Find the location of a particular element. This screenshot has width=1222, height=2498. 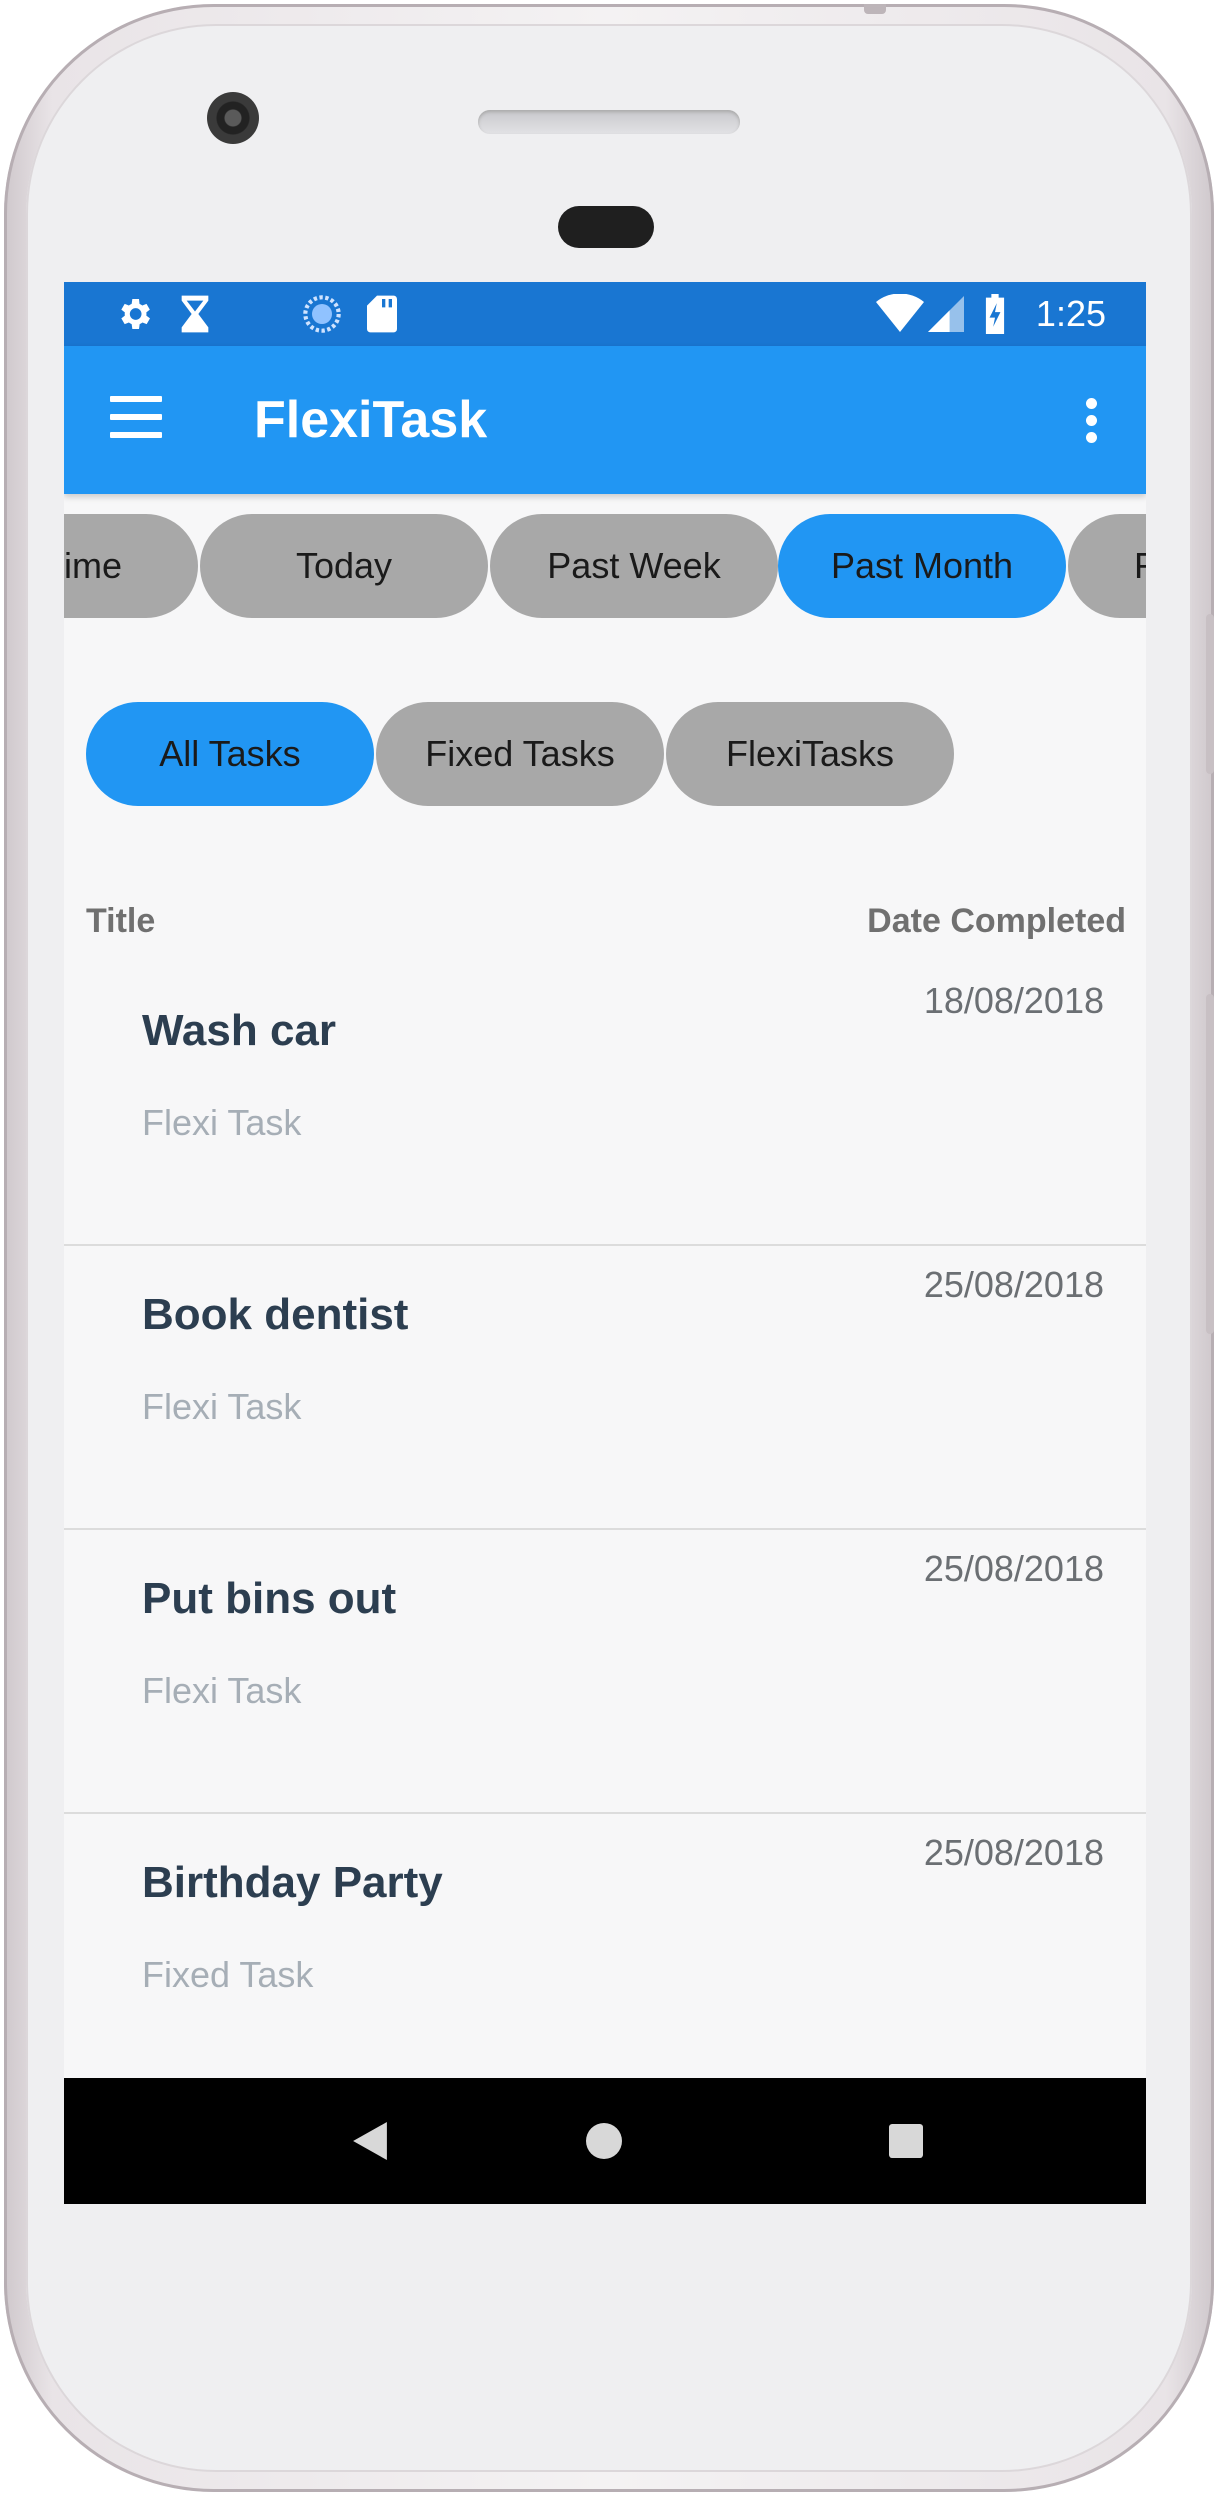

task-type: Fixed Task is located at coordinates (228, 1974).